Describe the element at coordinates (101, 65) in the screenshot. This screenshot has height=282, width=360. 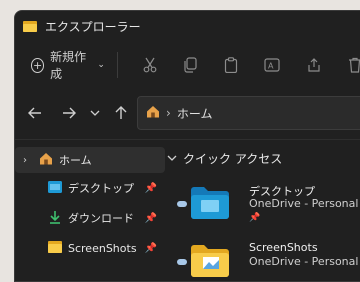
I see `chevron-down-icon: ⌄` at that location.